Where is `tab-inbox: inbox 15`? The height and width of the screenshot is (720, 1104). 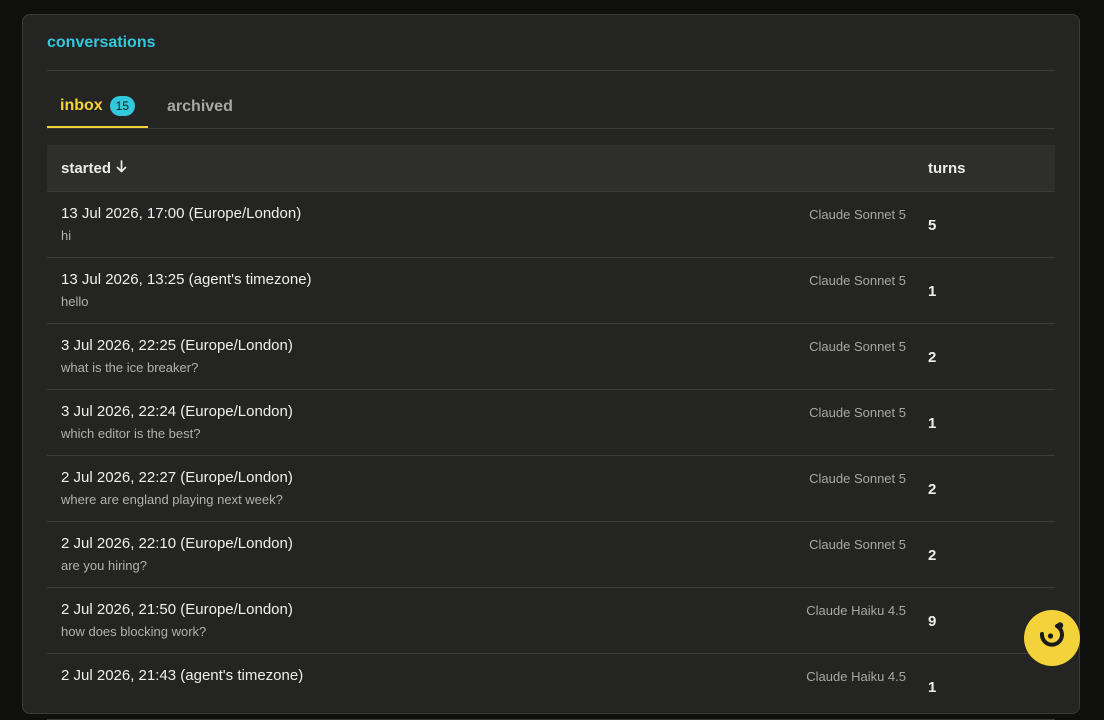 tab-inbox: inbox 15 is located at coordinates (98, 107).